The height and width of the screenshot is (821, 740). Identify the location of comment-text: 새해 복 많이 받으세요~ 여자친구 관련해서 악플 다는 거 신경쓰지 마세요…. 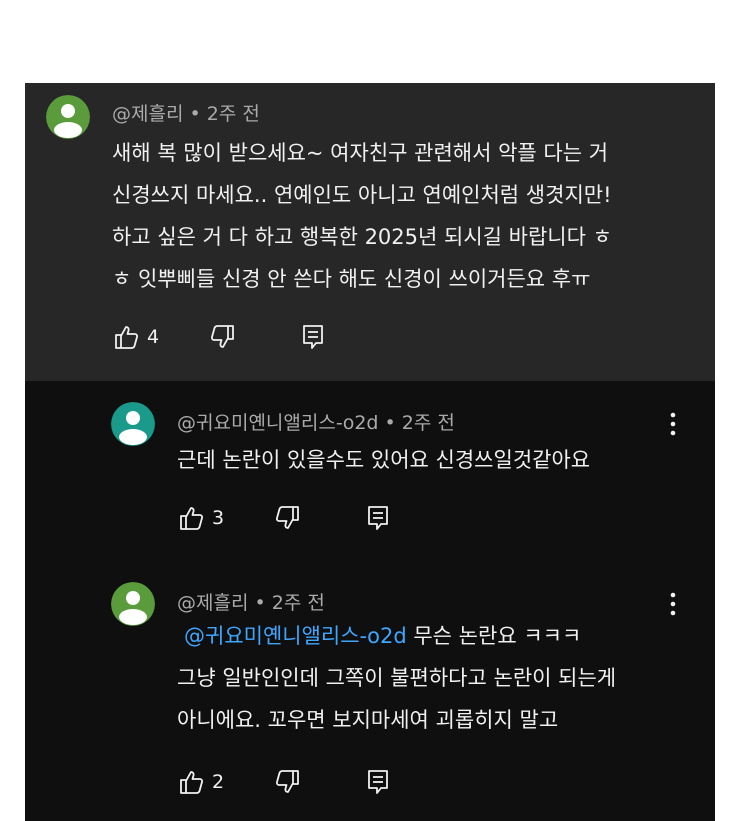
(362, 216).